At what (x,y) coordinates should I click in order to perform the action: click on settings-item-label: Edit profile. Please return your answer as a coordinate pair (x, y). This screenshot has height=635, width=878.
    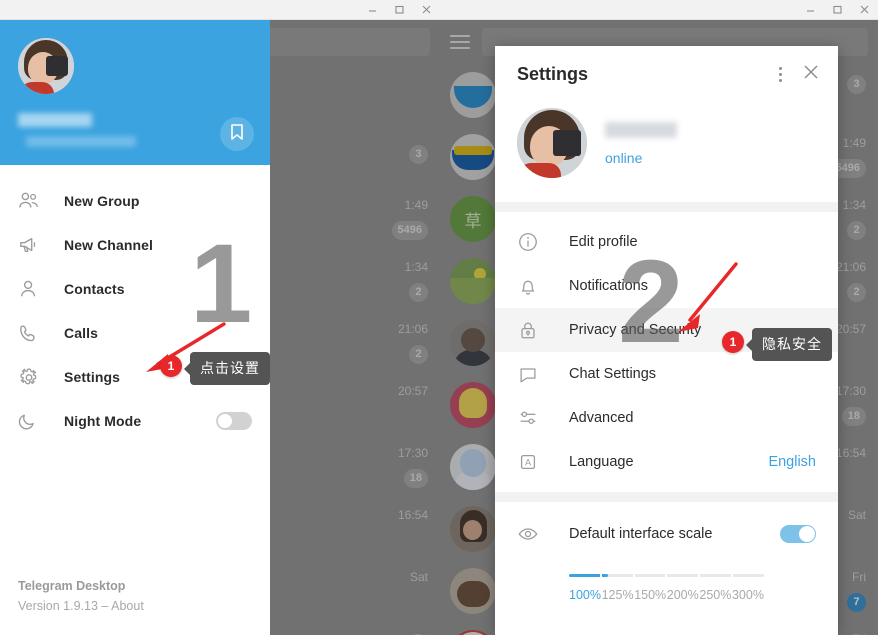
    Looking at the image, I should click on (603, 242).